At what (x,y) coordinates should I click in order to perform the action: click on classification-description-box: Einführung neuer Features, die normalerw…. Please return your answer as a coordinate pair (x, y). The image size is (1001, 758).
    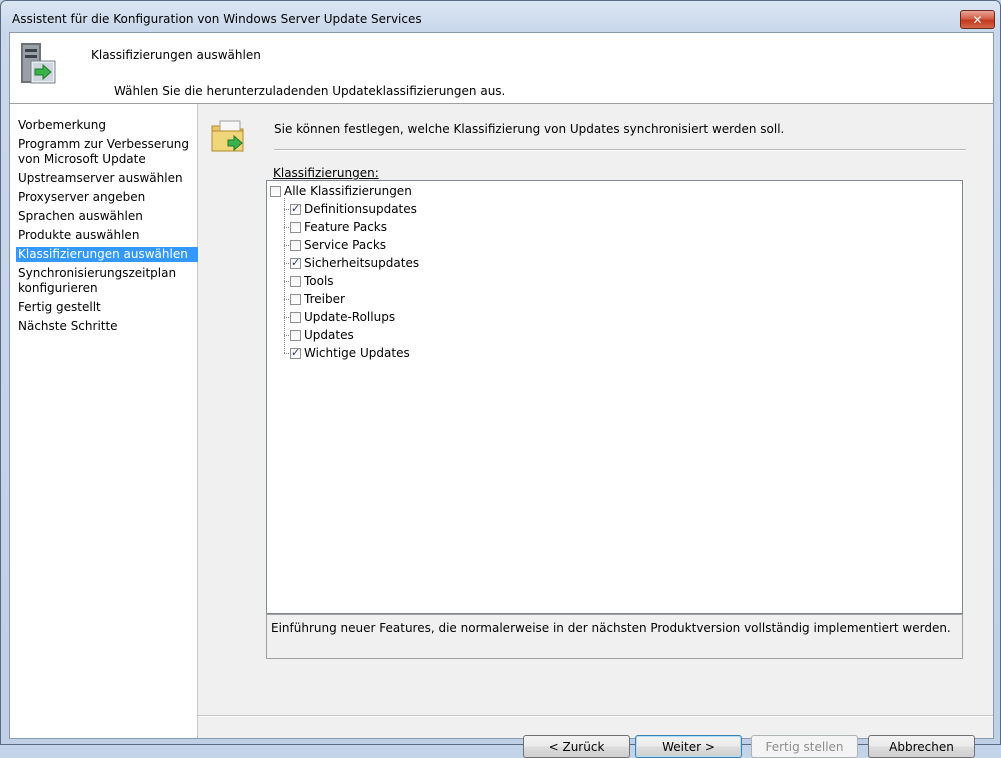
    Looking at the image, I should click on (614, 636).